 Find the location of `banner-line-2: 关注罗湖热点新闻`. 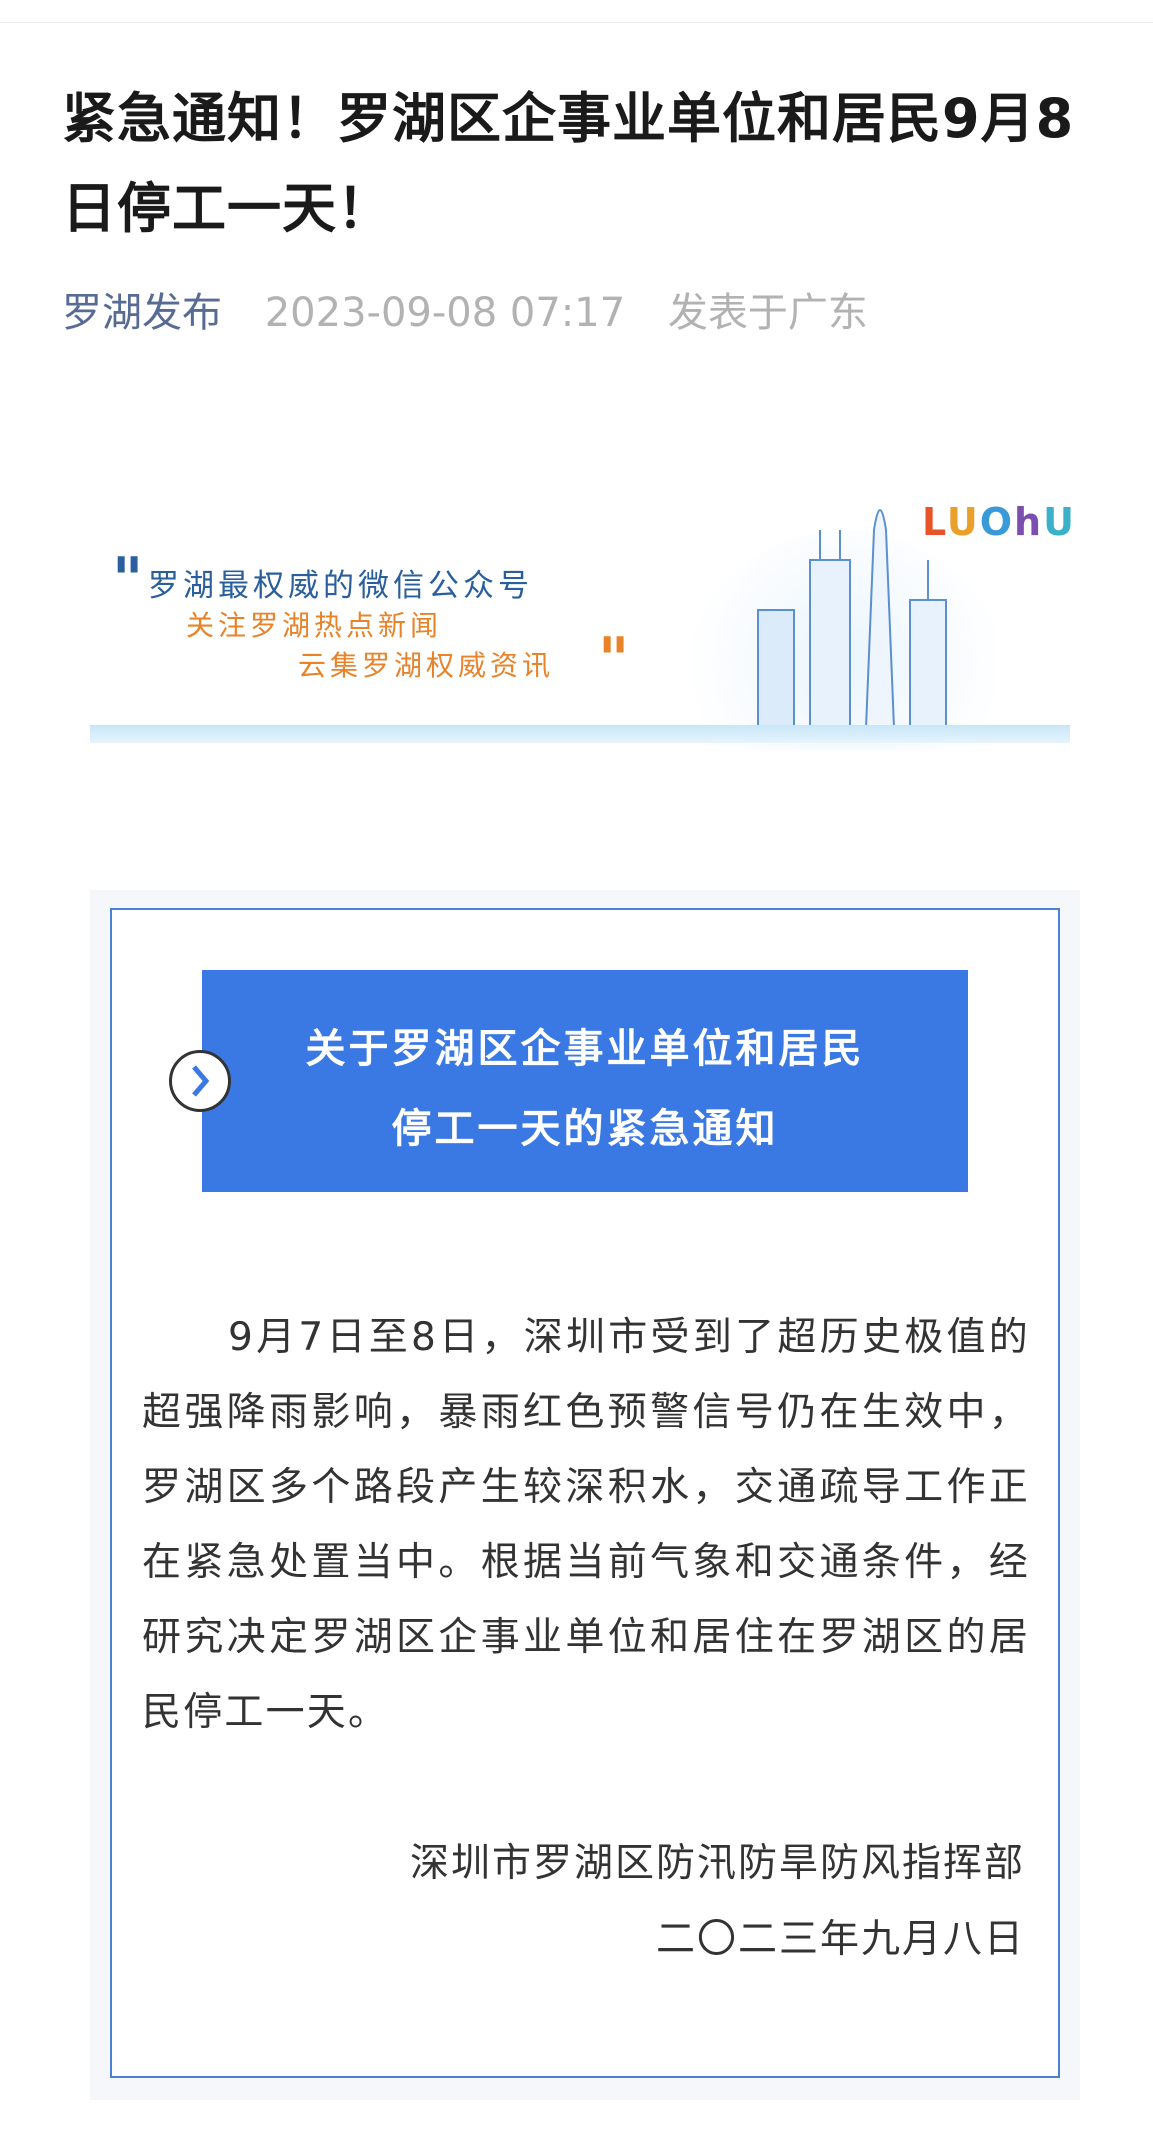

banner-line-2: 关注罗湖热点新闻 is located at coordinates (314, 625).